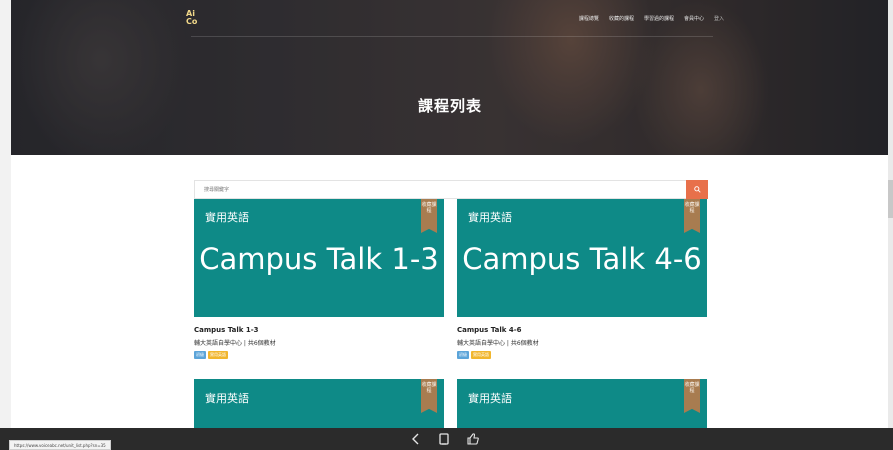 The height and width of the screenshot is (450, 893). Describe the element at coordinates (659, 18) in the screenshot. I see `nav-learned-courses: 學習過的課程` at that location.